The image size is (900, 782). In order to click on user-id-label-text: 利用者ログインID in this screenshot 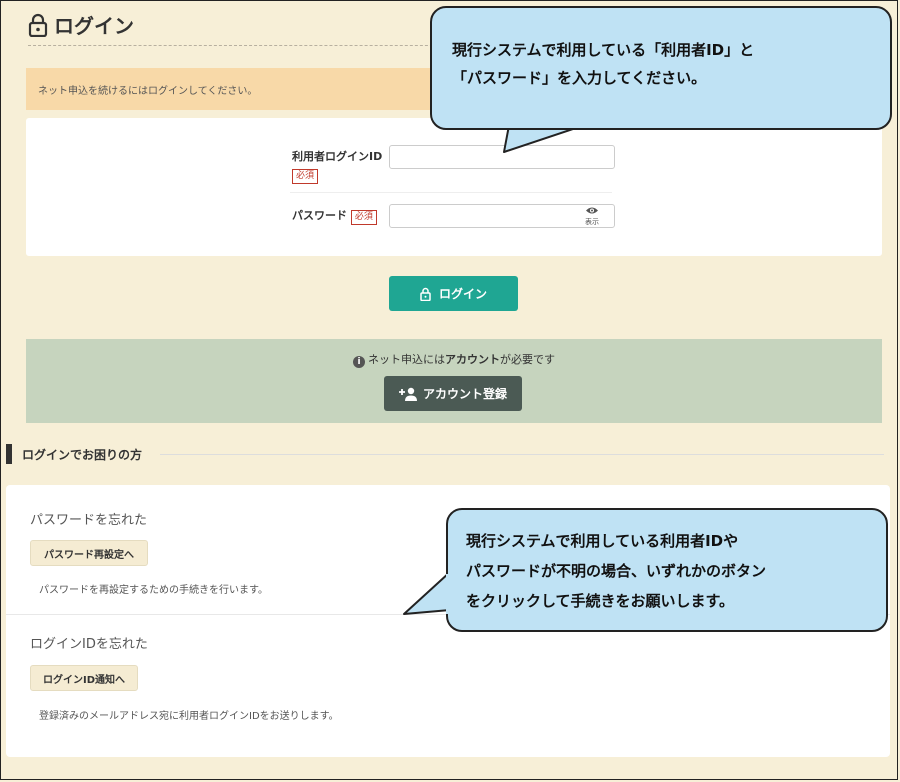, I will do `click(337, 156)`.